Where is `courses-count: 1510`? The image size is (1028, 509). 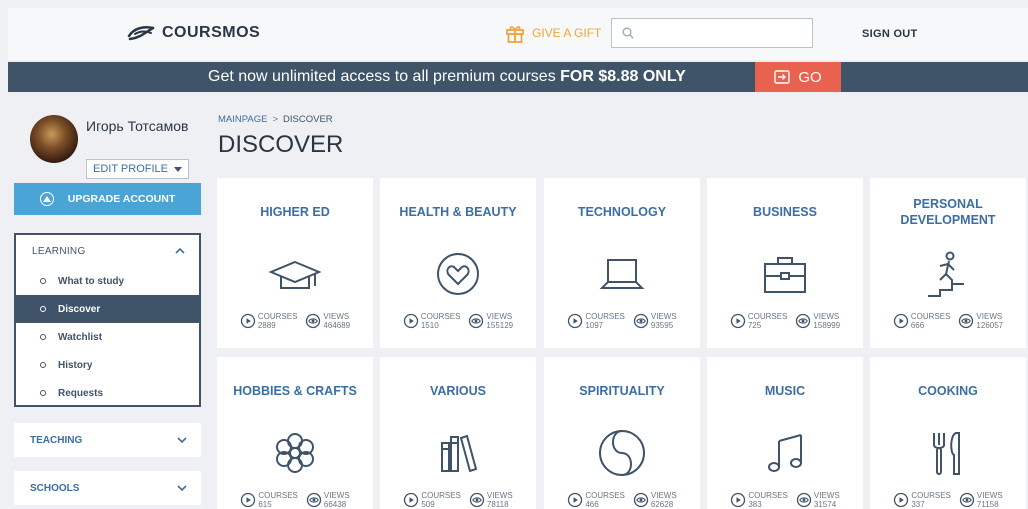
courses-count: 1510 is located at coordinates (429, 325).